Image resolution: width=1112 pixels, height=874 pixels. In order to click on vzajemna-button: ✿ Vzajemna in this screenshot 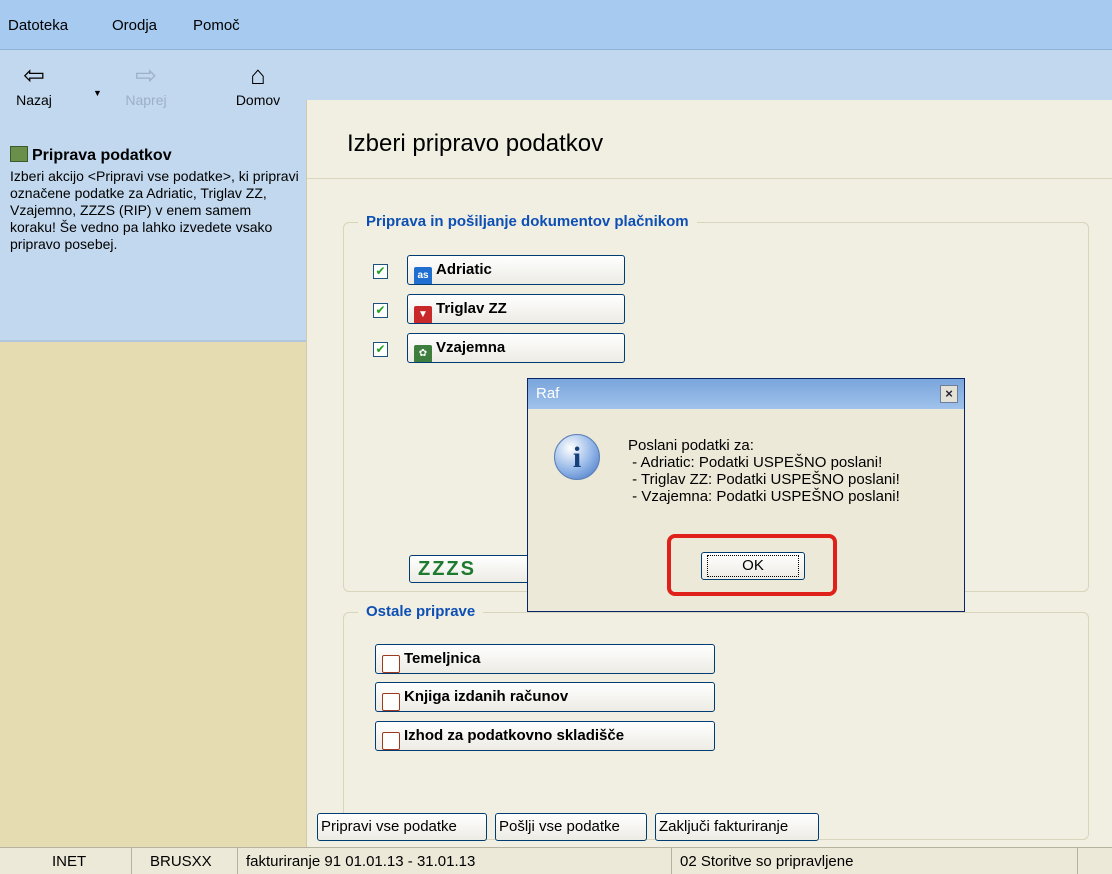, I will do `click(516, 348)`.